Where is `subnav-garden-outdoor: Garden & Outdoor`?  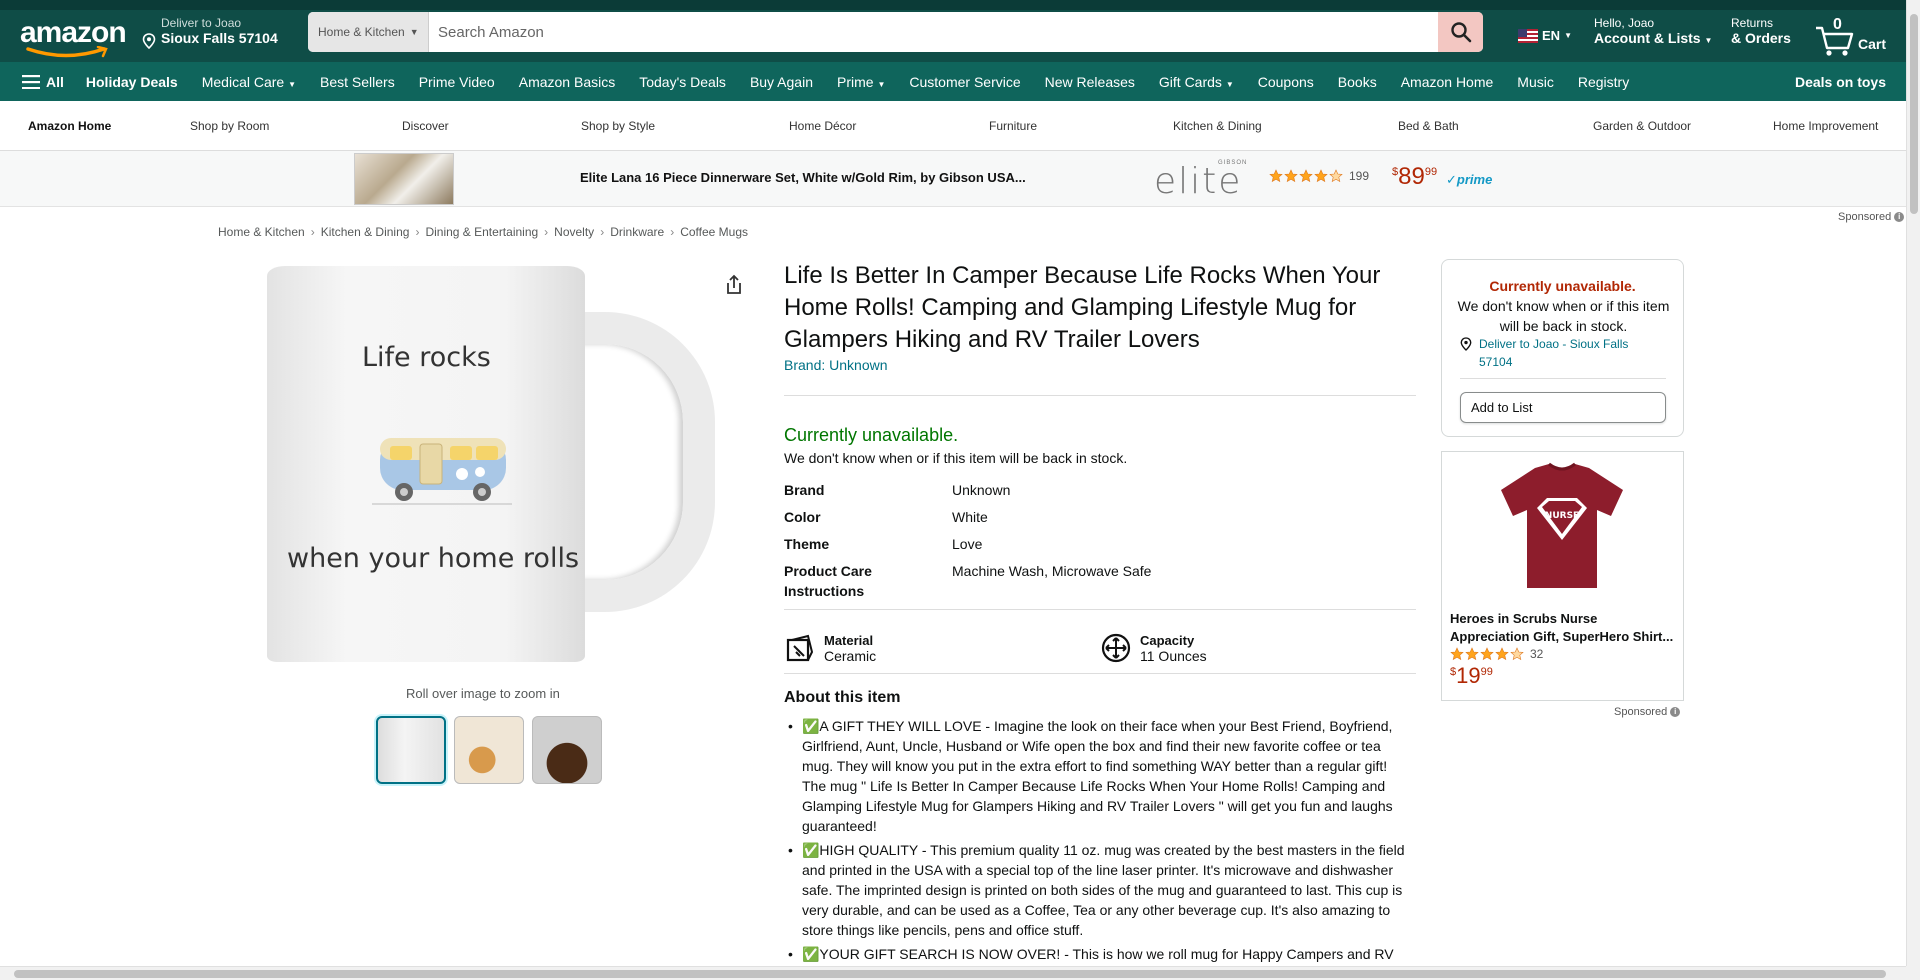
subnav-garden-outdoor: Garden & Outdoor is located at coordinates (1642, 126).